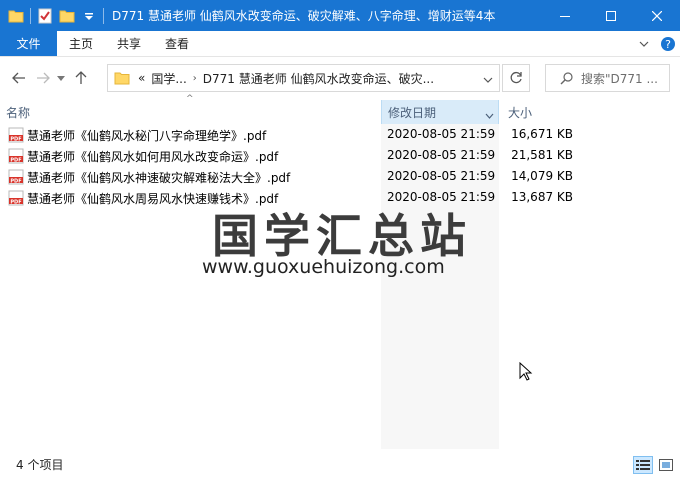 This screenshot has width=680, height=477. Describe the element at coordinates (340, 464) in the screenshot. I see `status-bar: 4 个项目` at that location.